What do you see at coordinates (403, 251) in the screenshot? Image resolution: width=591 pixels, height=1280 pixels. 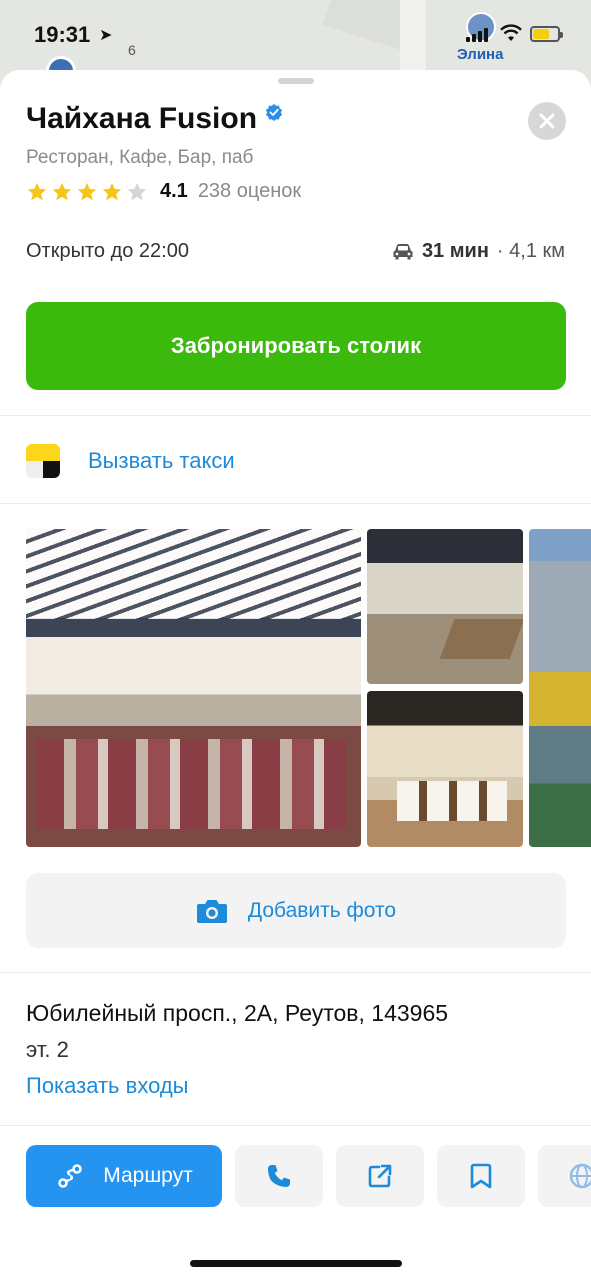 I see `car-icon` at bounding box center [403, 251].